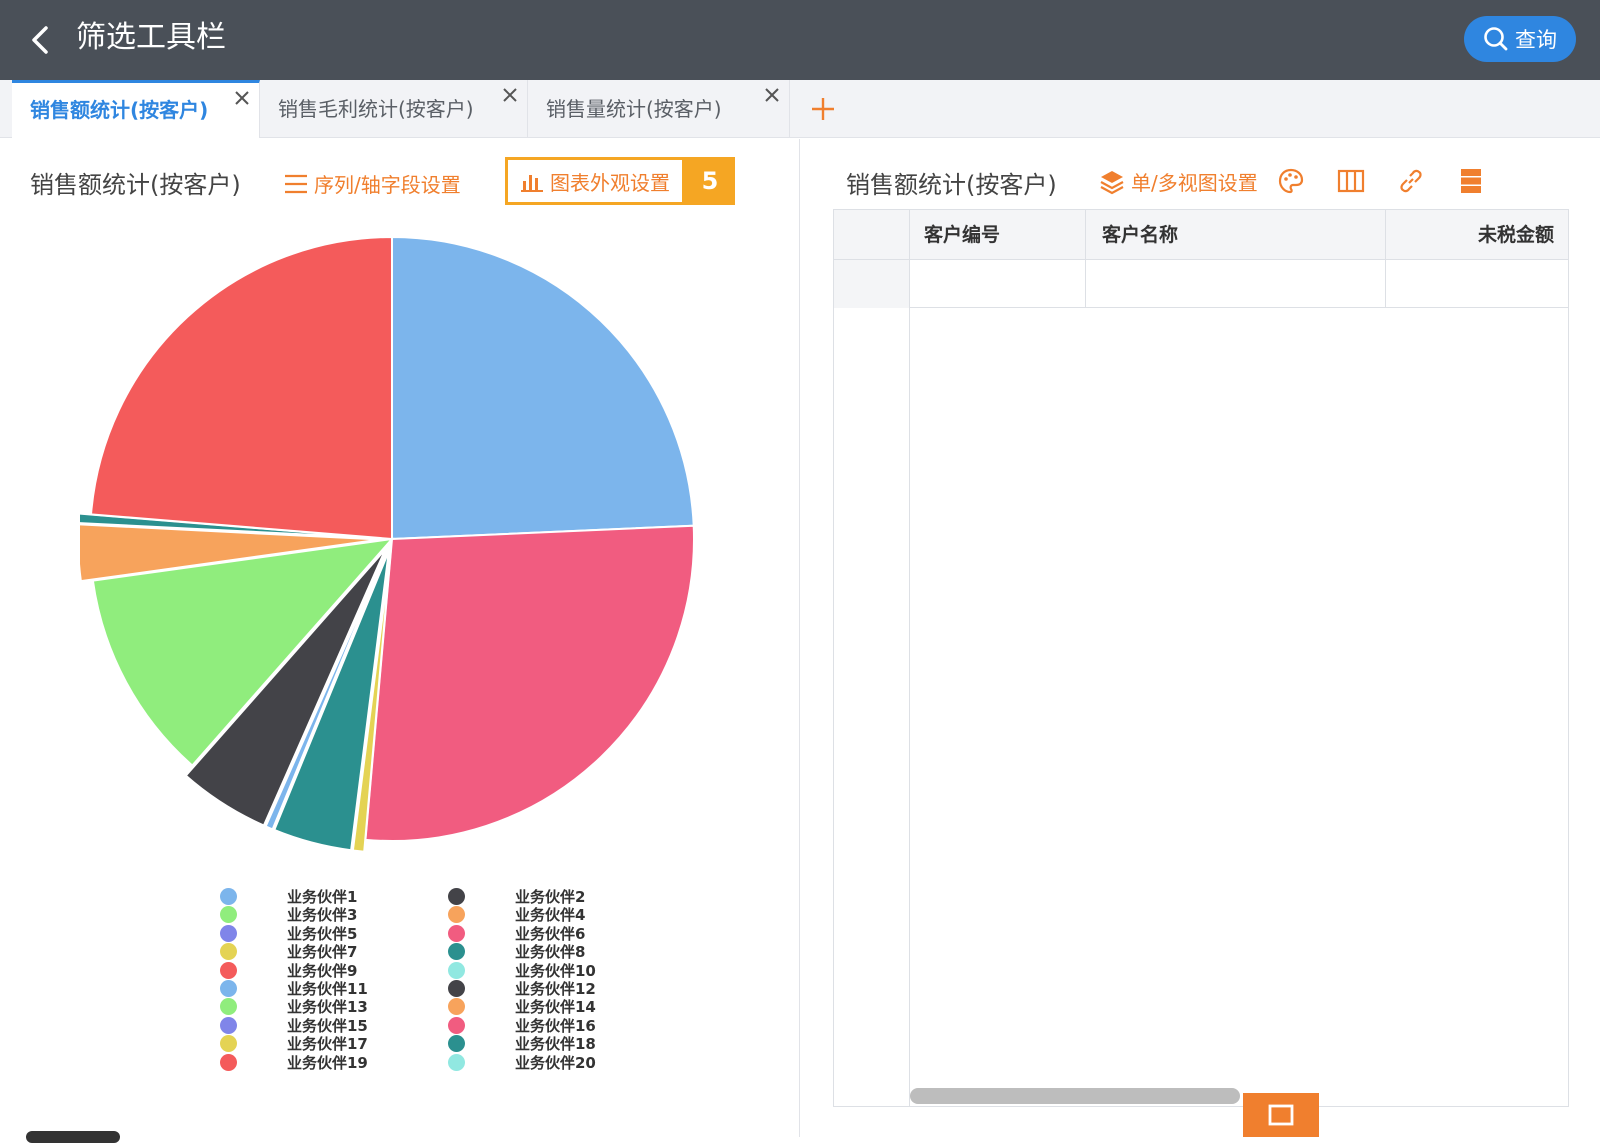 The width and height of the screenshot is (1600, 1143). What do you see at coordinates (1194, 183) in the screenshot?
I see `view-settings-label: 单/多视图设置` at bounding box center [1194, 183].